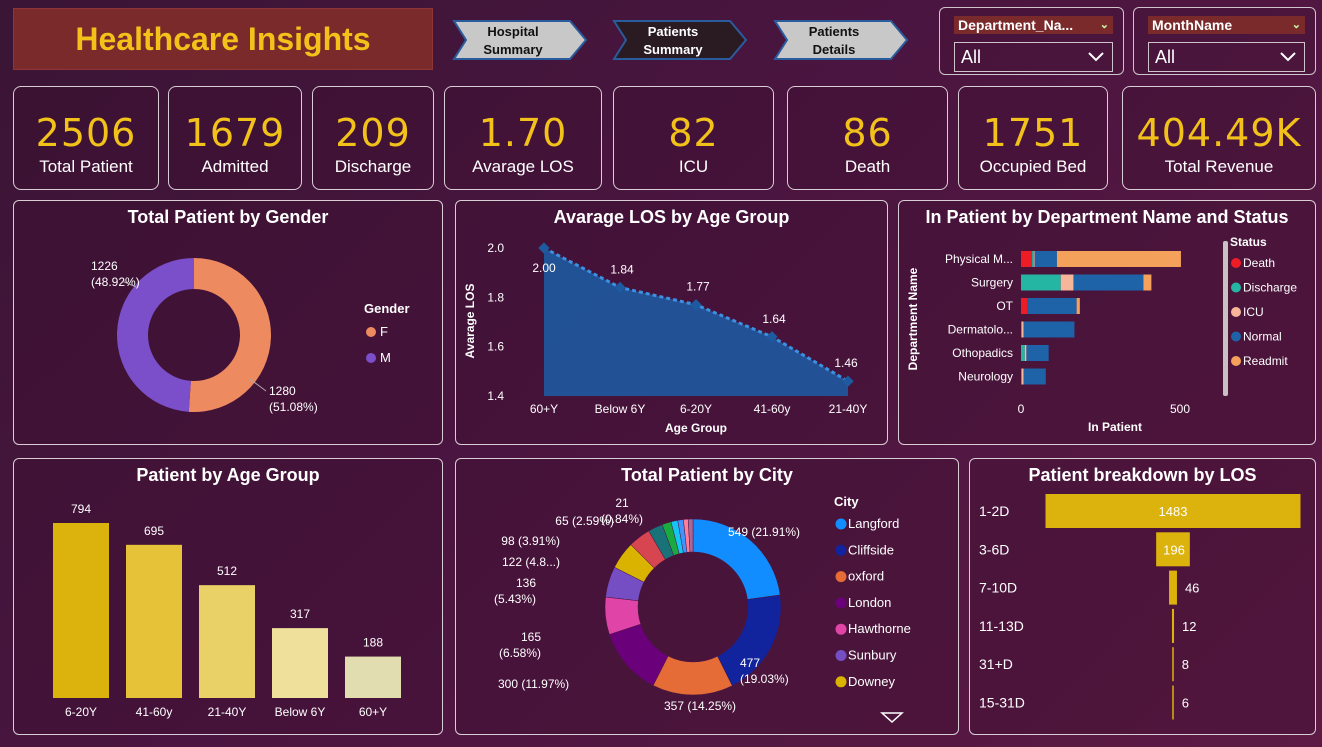  I want to click on legend-label: F, so click(384, 331).